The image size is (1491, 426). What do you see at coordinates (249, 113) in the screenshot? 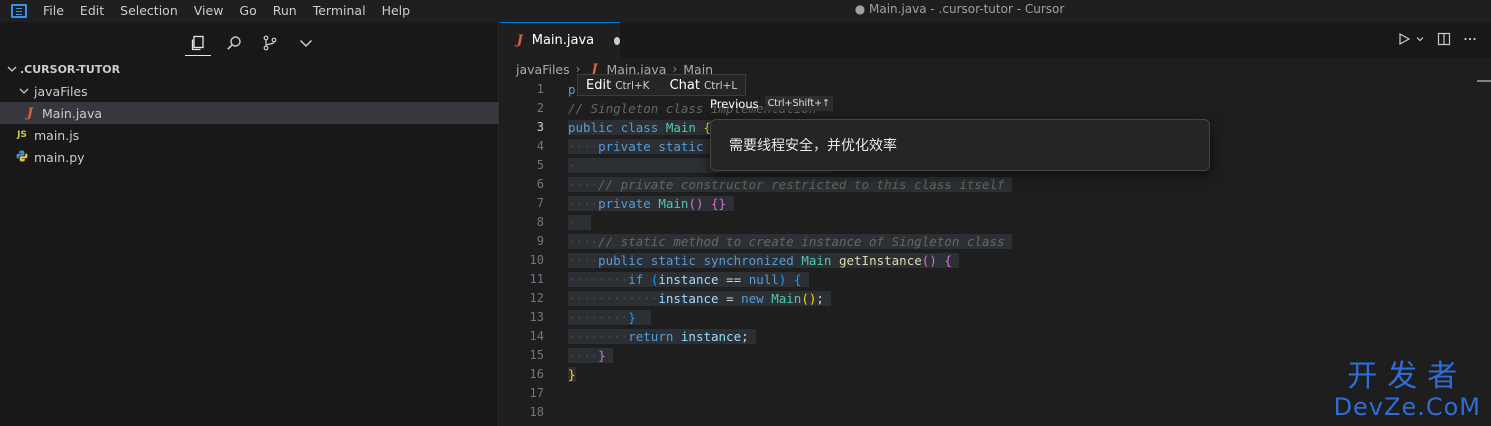
I see `tree-file-main-java: J Main.java` at bounding box center [249, 113].